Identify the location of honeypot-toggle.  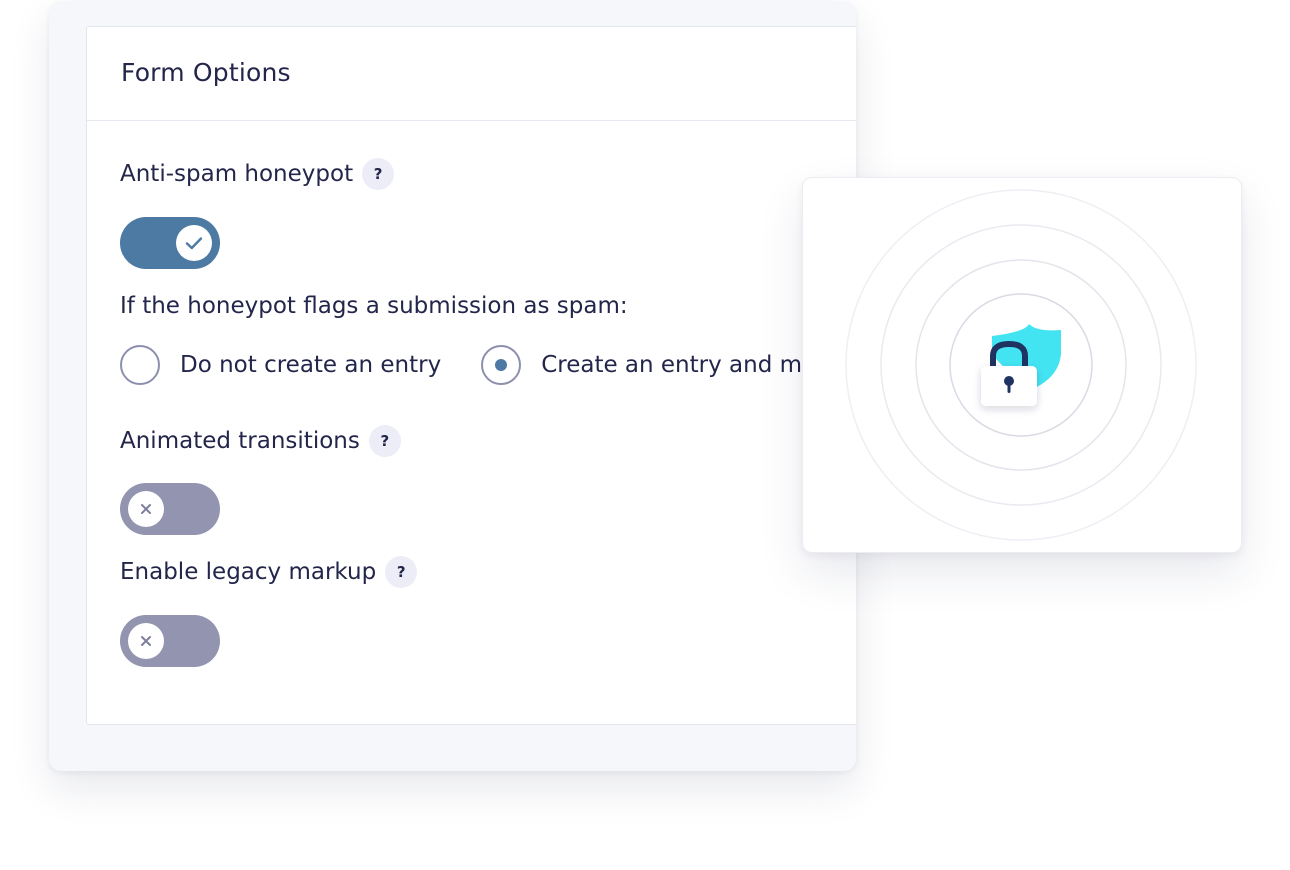
(170, 243).